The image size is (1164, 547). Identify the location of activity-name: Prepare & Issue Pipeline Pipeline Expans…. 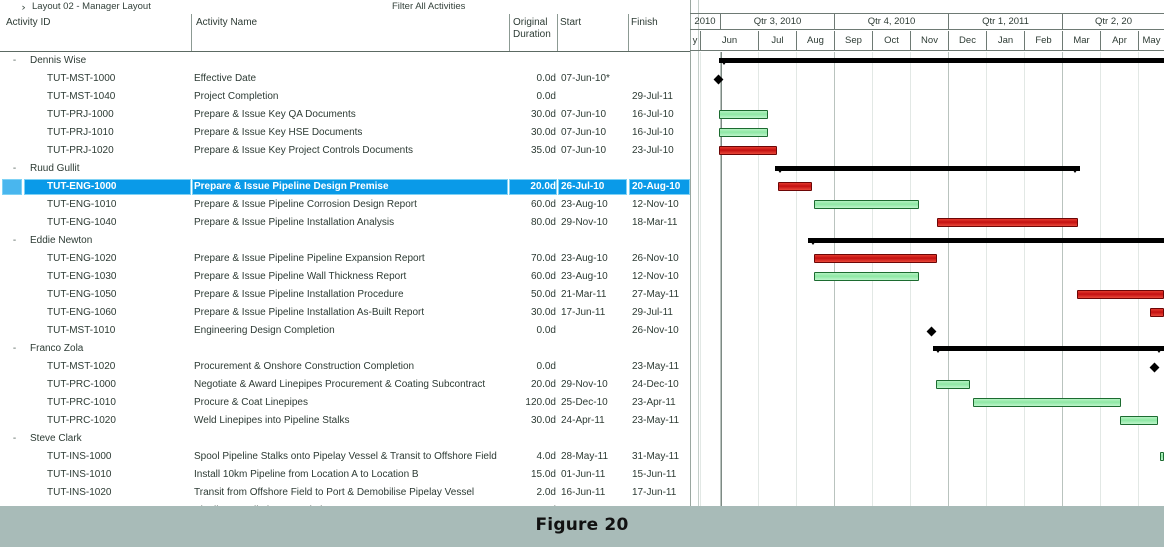
(309, 258).